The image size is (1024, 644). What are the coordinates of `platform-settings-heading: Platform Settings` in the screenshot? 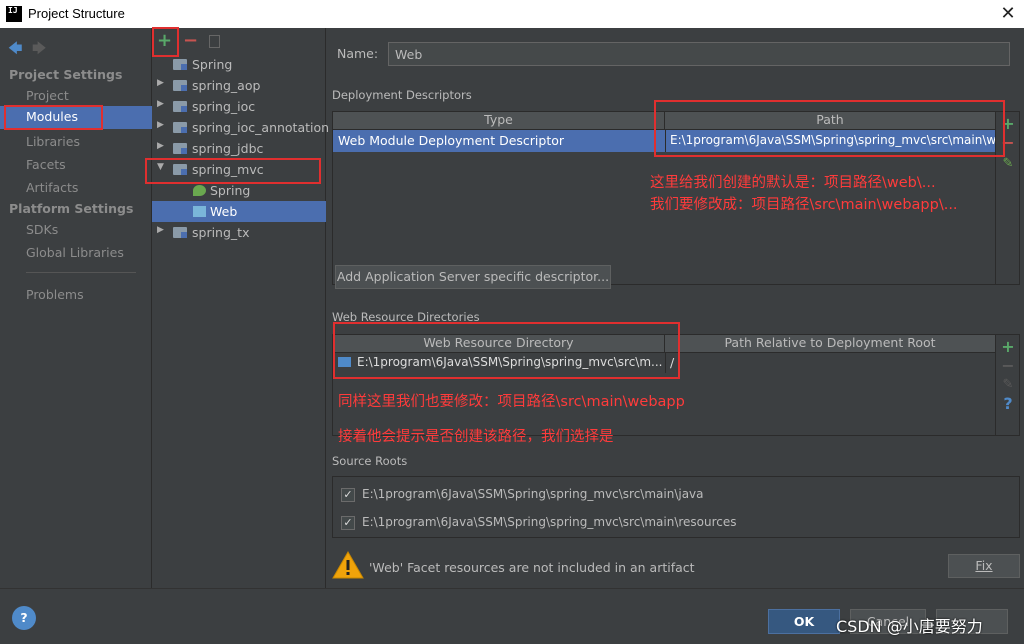 It's located at (71, 208).